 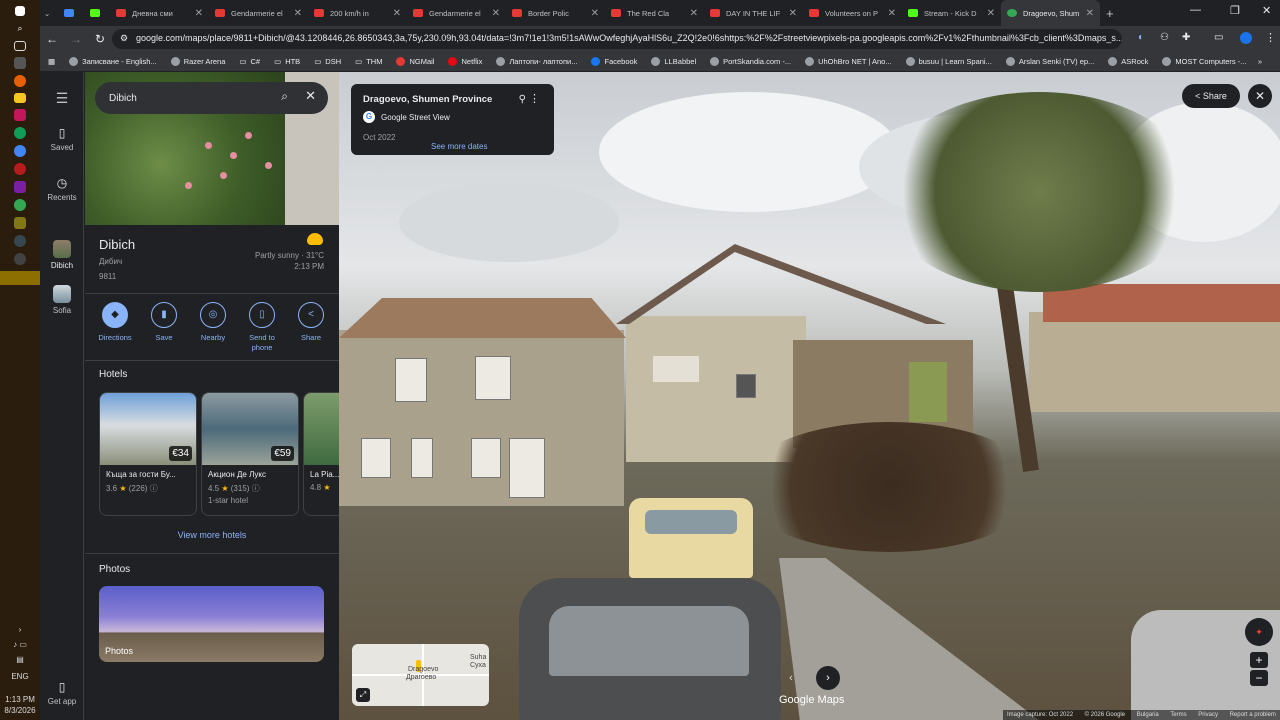 What do you see at coordinates (284, 96) in the screenshot?
I see `search-icon: ⌕` at bounding box center [284, 96].